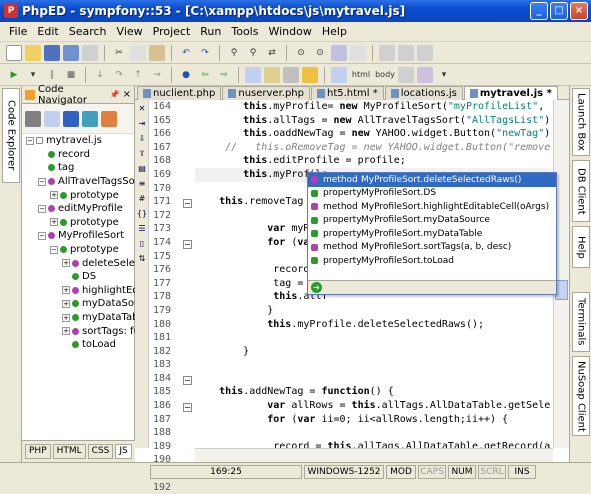 The image size is (591, 494). Describe the element at coordinates (205, 53) in the screenshot. I see `redo-icon: ↷` at that location.